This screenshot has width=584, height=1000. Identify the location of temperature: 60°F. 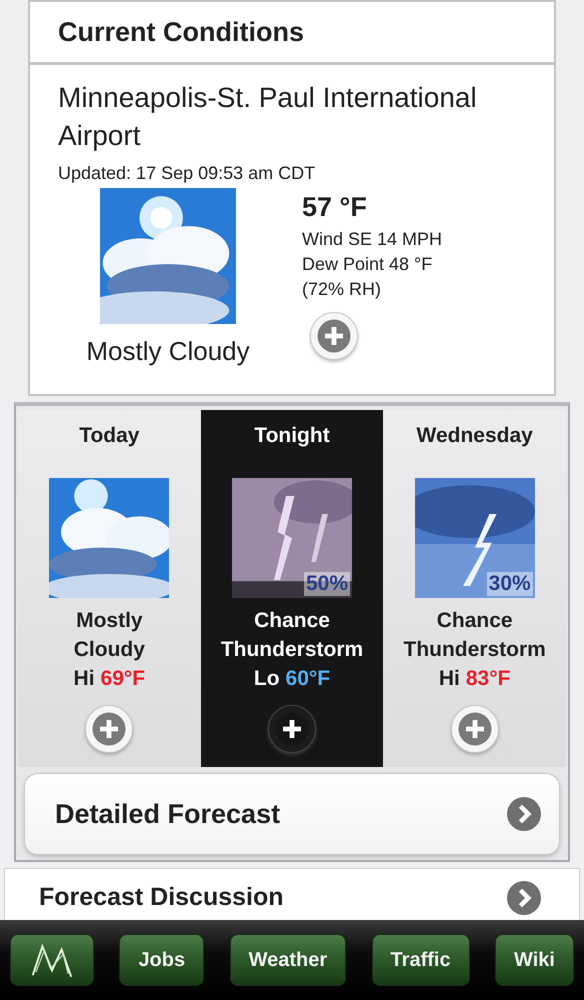
(308, 678).